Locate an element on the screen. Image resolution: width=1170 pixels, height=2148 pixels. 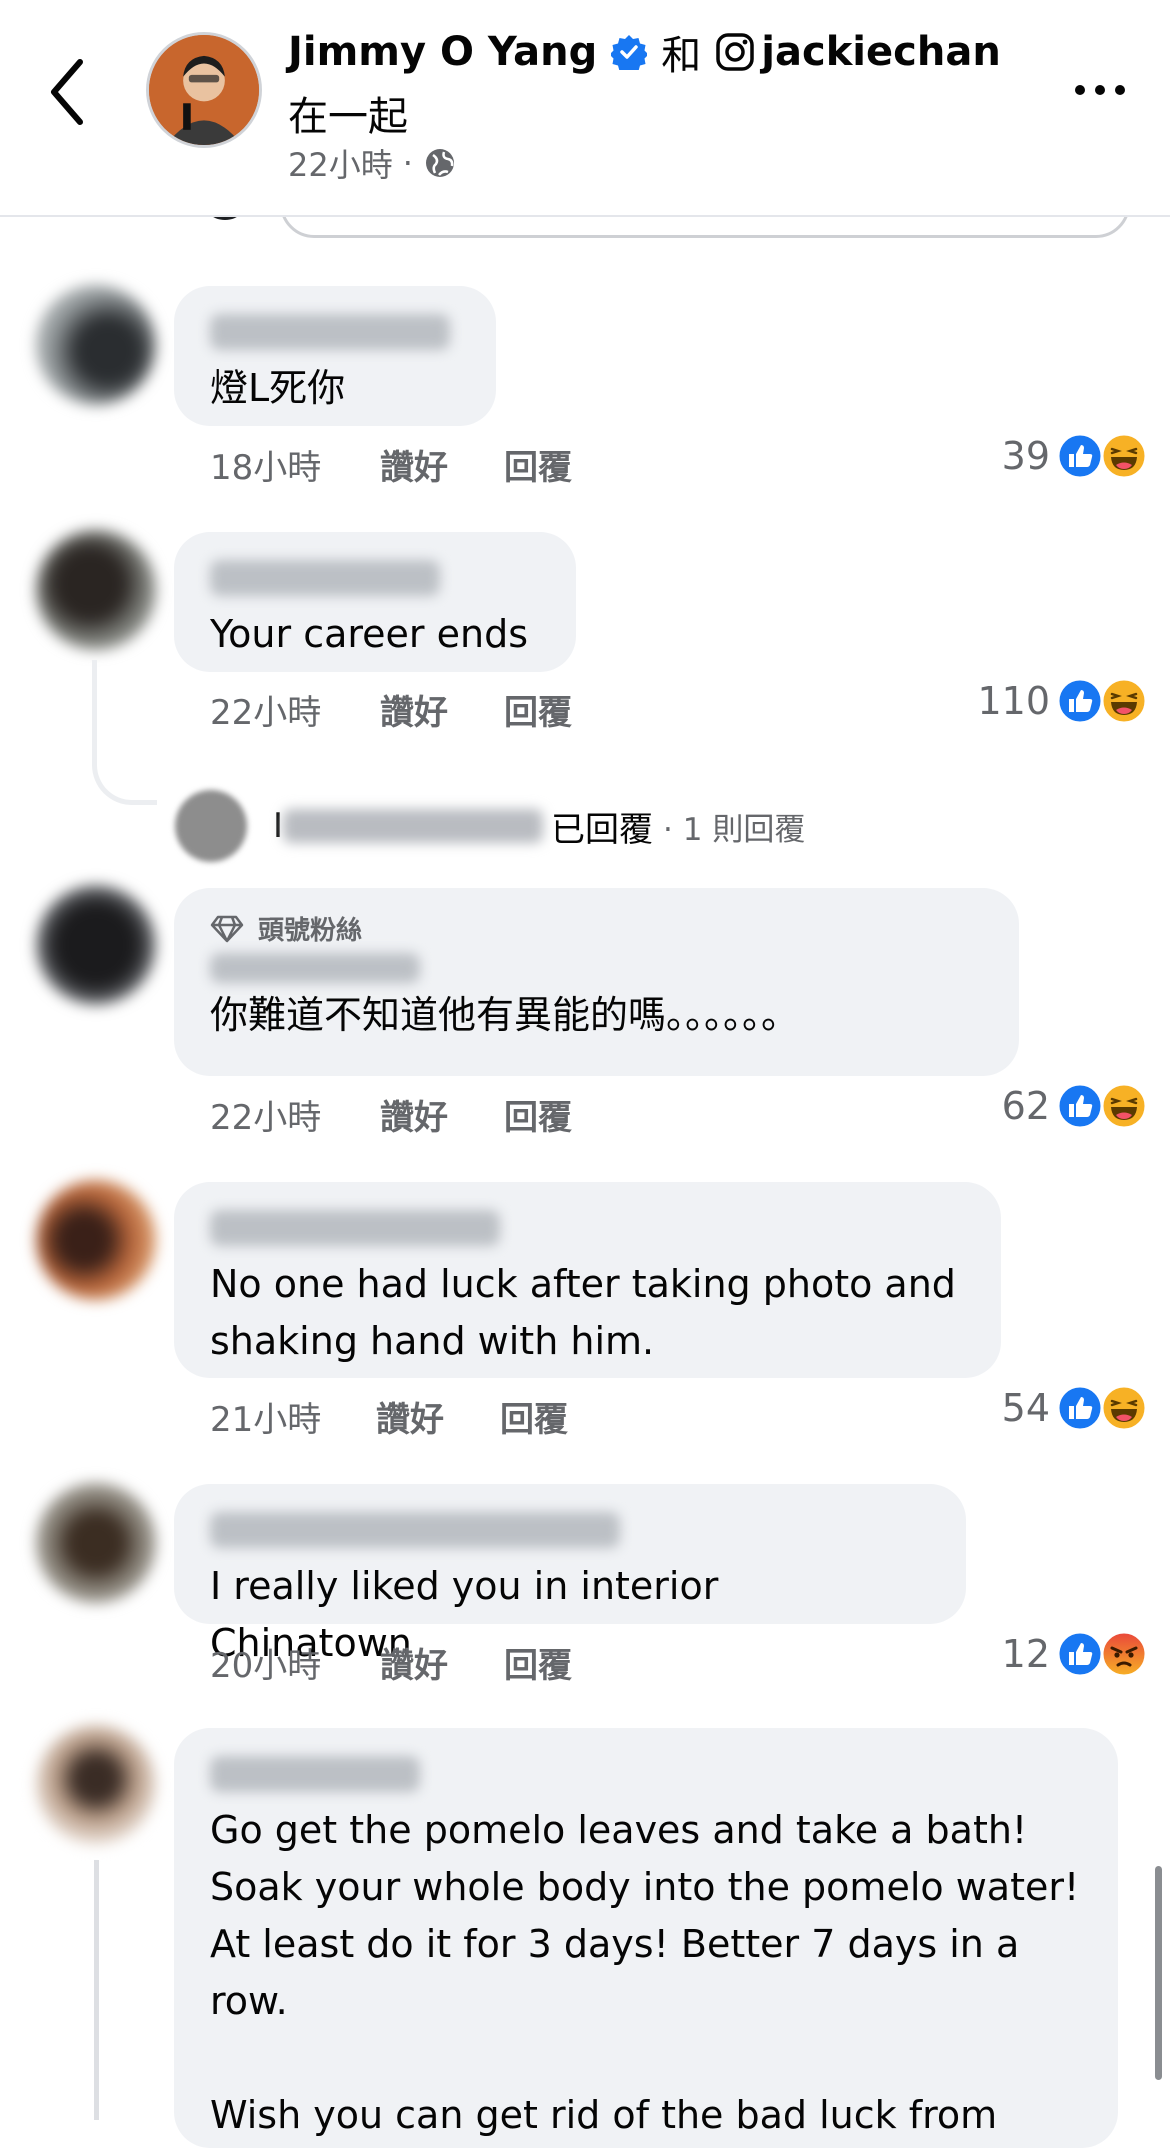
diamond-icon is located at coordinates (227, 928).